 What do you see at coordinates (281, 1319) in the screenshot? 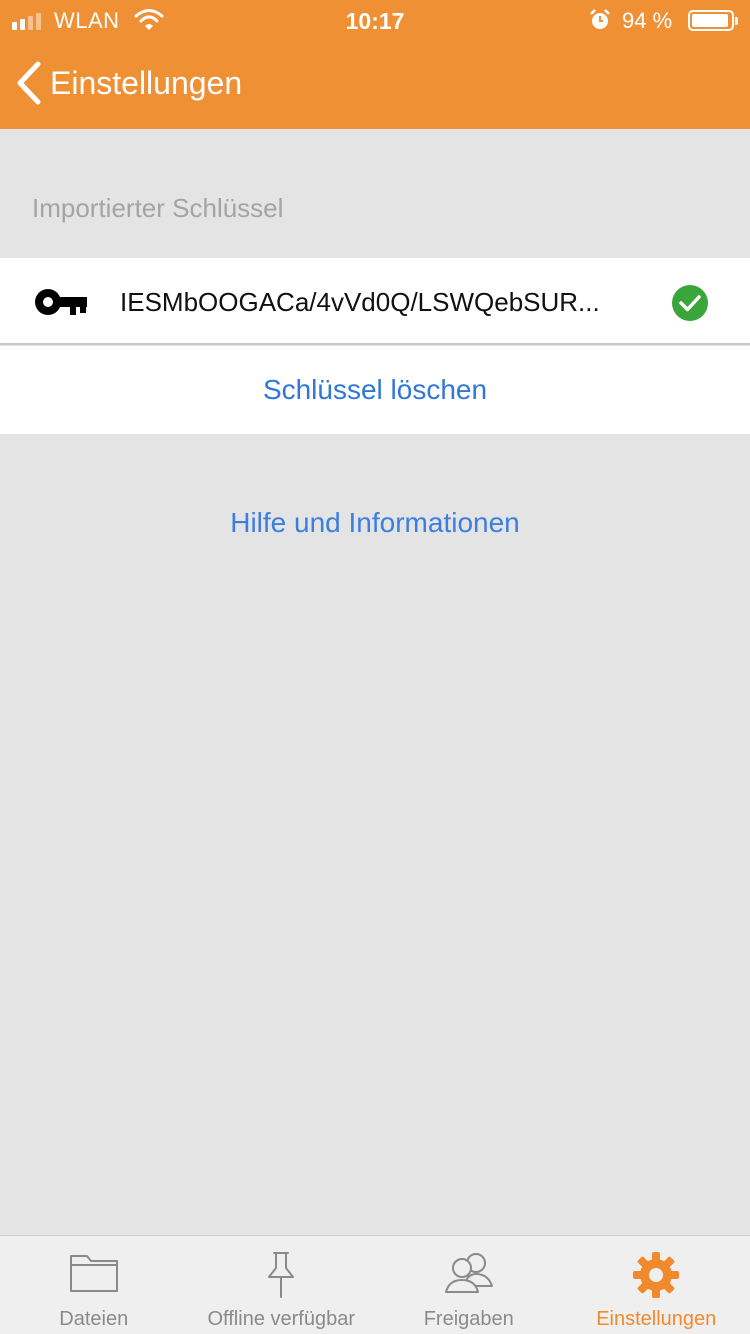
I see `tab-label: Offline verfügbar` at bounding box center [281, 1319].